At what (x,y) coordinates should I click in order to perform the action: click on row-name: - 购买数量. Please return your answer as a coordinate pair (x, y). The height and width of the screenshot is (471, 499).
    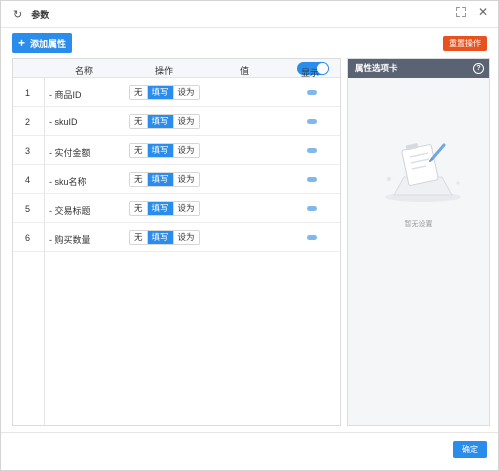
    Looking at the image, I should click on (70, 240).